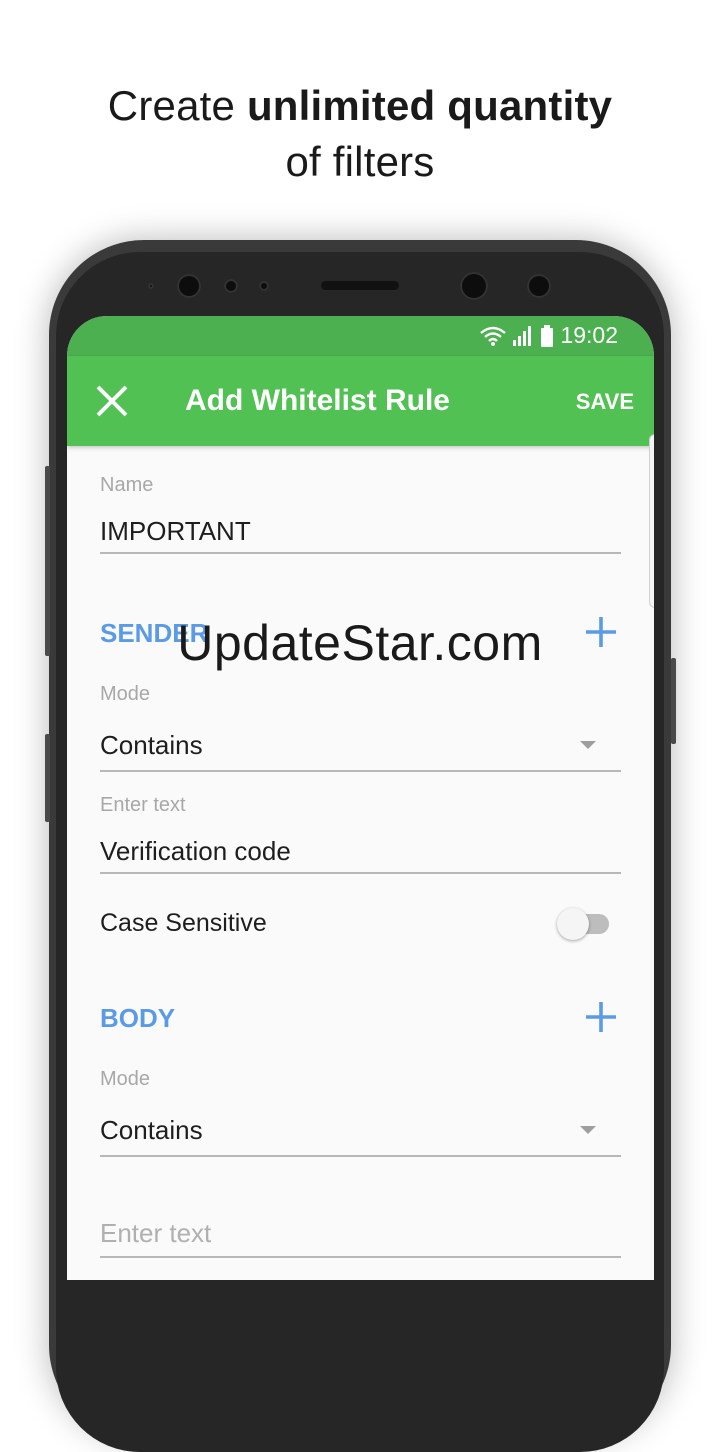  I want to click on status-icons: 19:02, so click(549, 335).